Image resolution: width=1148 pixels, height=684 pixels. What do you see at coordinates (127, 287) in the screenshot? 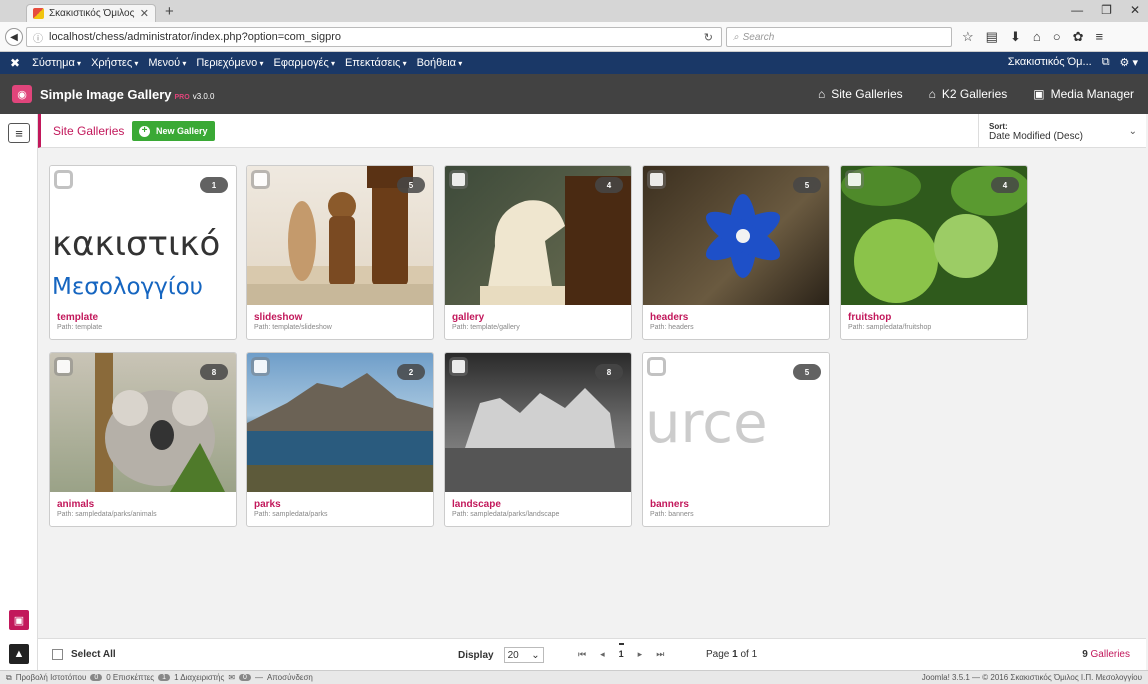
I see `thumb-text-2: Μεσολογγίου` at bounding box center [127, 287].